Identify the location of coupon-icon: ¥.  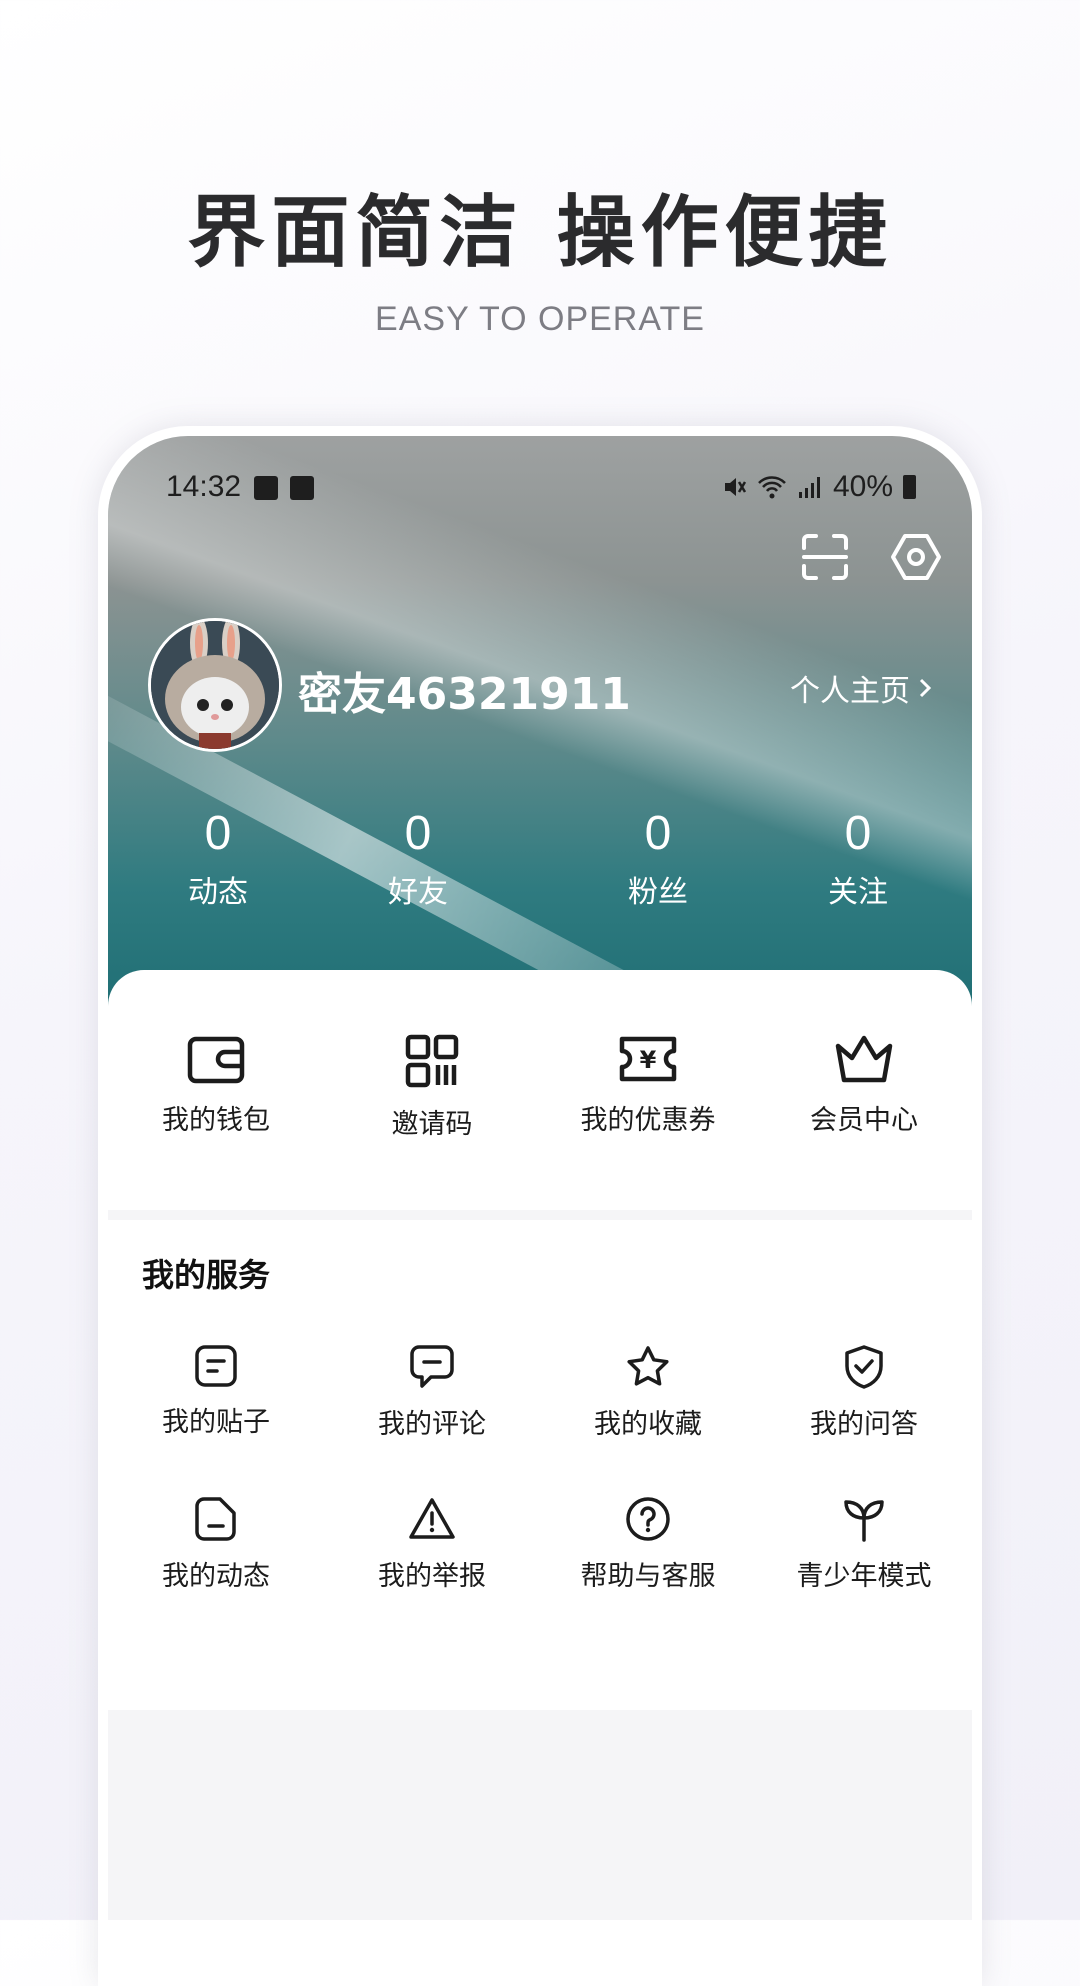
(648, 1059).